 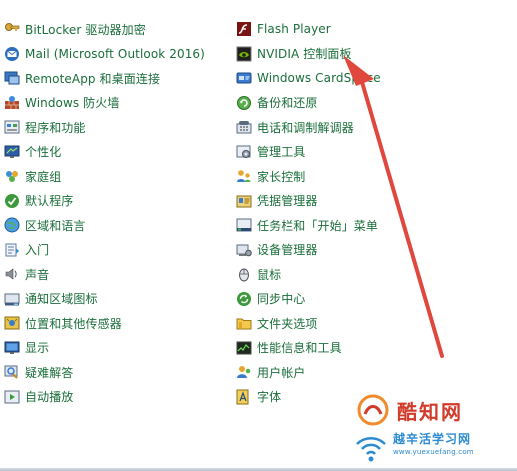 I want to click on item-backup-restore: 备份和还原, so click(x=356, y=103).